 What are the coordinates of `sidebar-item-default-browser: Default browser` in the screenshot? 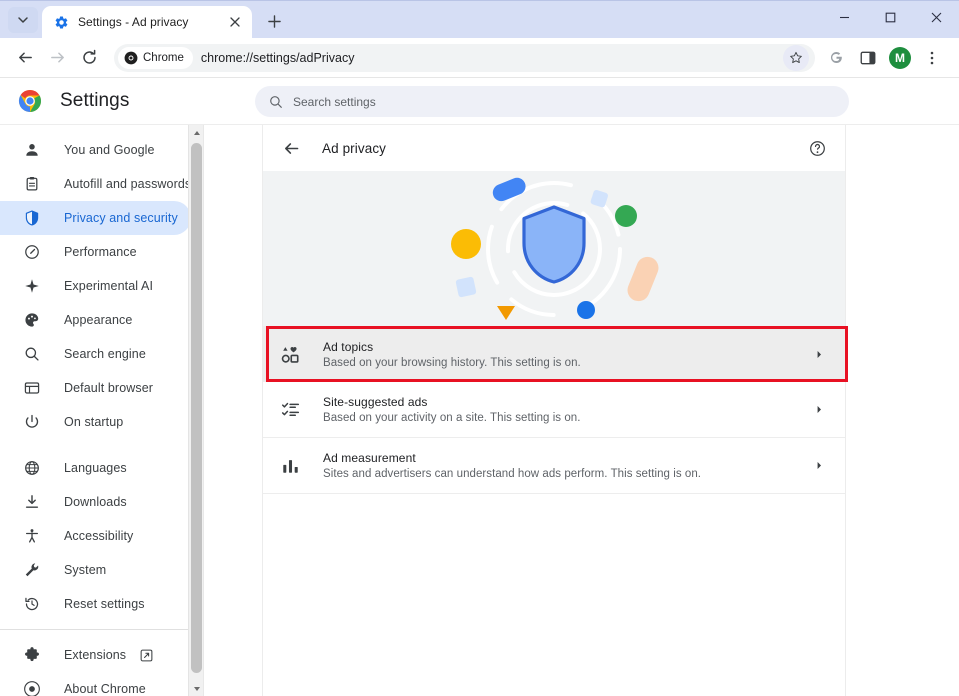 It's located at (95, 388).